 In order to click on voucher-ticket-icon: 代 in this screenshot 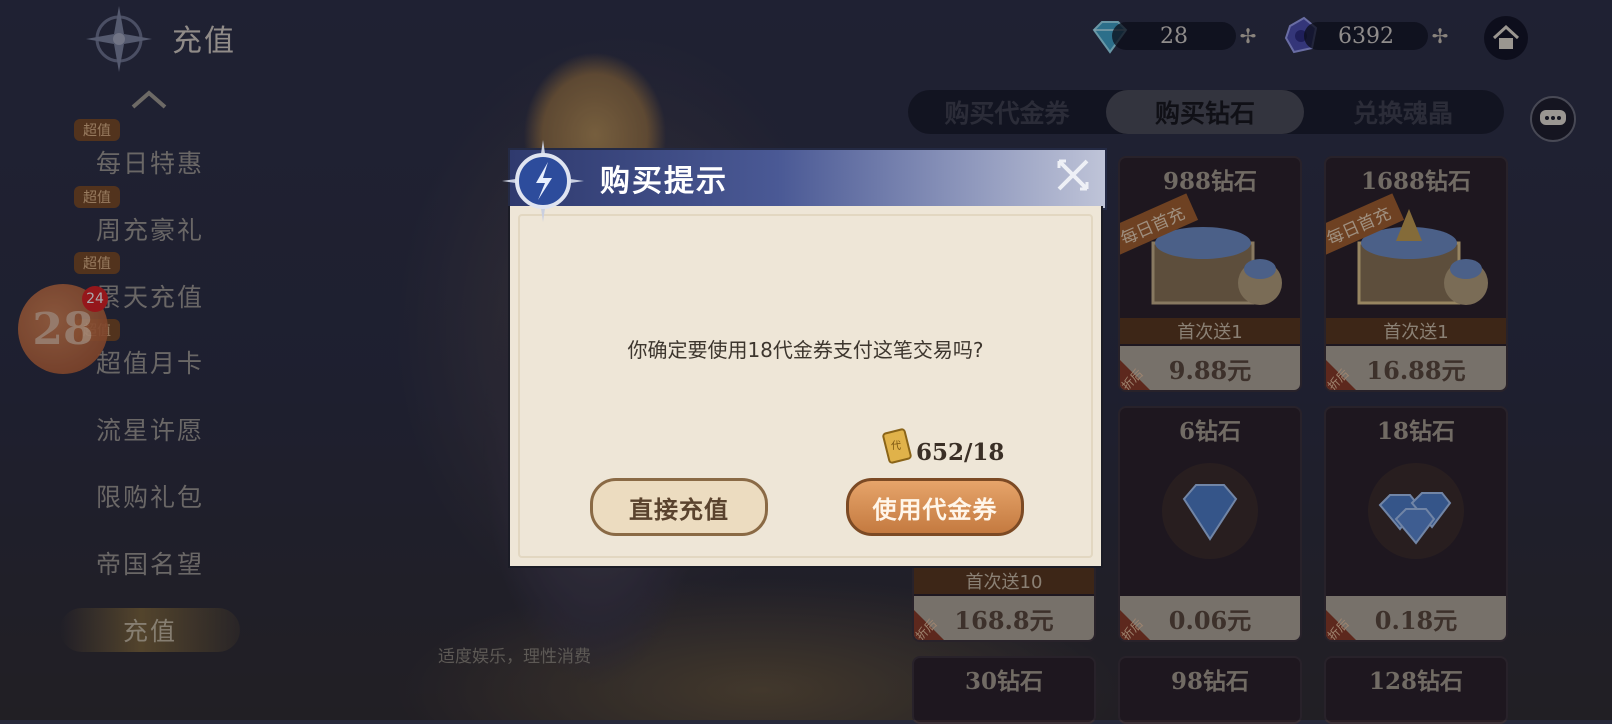, I will do `click(897, 446)`.